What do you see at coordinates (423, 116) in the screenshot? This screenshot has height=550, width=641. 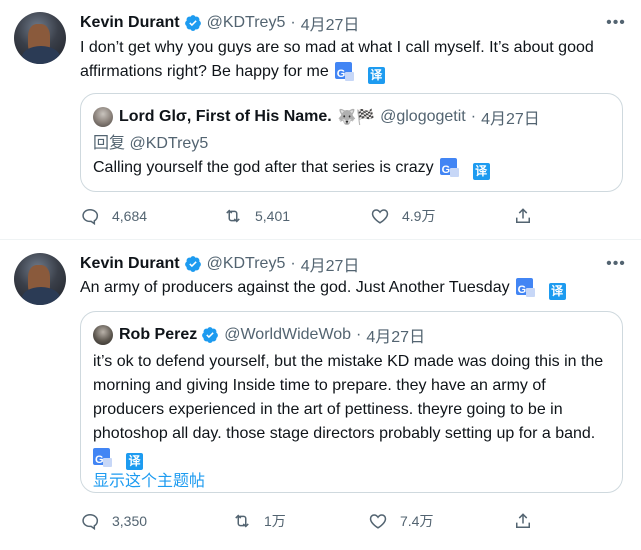 I see `quoted-author-handle: @glogogetit` at bounding box center [423, 116].